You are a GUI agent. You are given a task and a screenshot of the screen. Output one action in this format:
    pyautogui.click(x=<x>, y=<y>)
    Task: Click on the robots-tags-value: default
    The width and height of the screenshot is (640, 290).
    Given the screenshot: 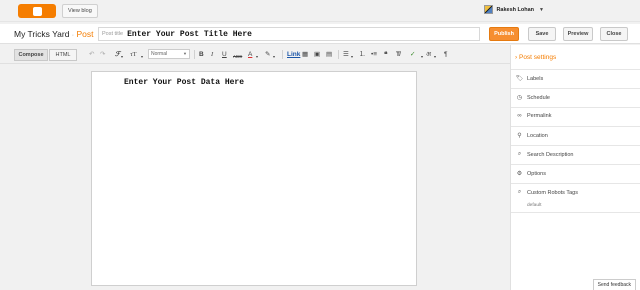 What is the action you would take?
    pyautogui.click(x=534, y=205)
    